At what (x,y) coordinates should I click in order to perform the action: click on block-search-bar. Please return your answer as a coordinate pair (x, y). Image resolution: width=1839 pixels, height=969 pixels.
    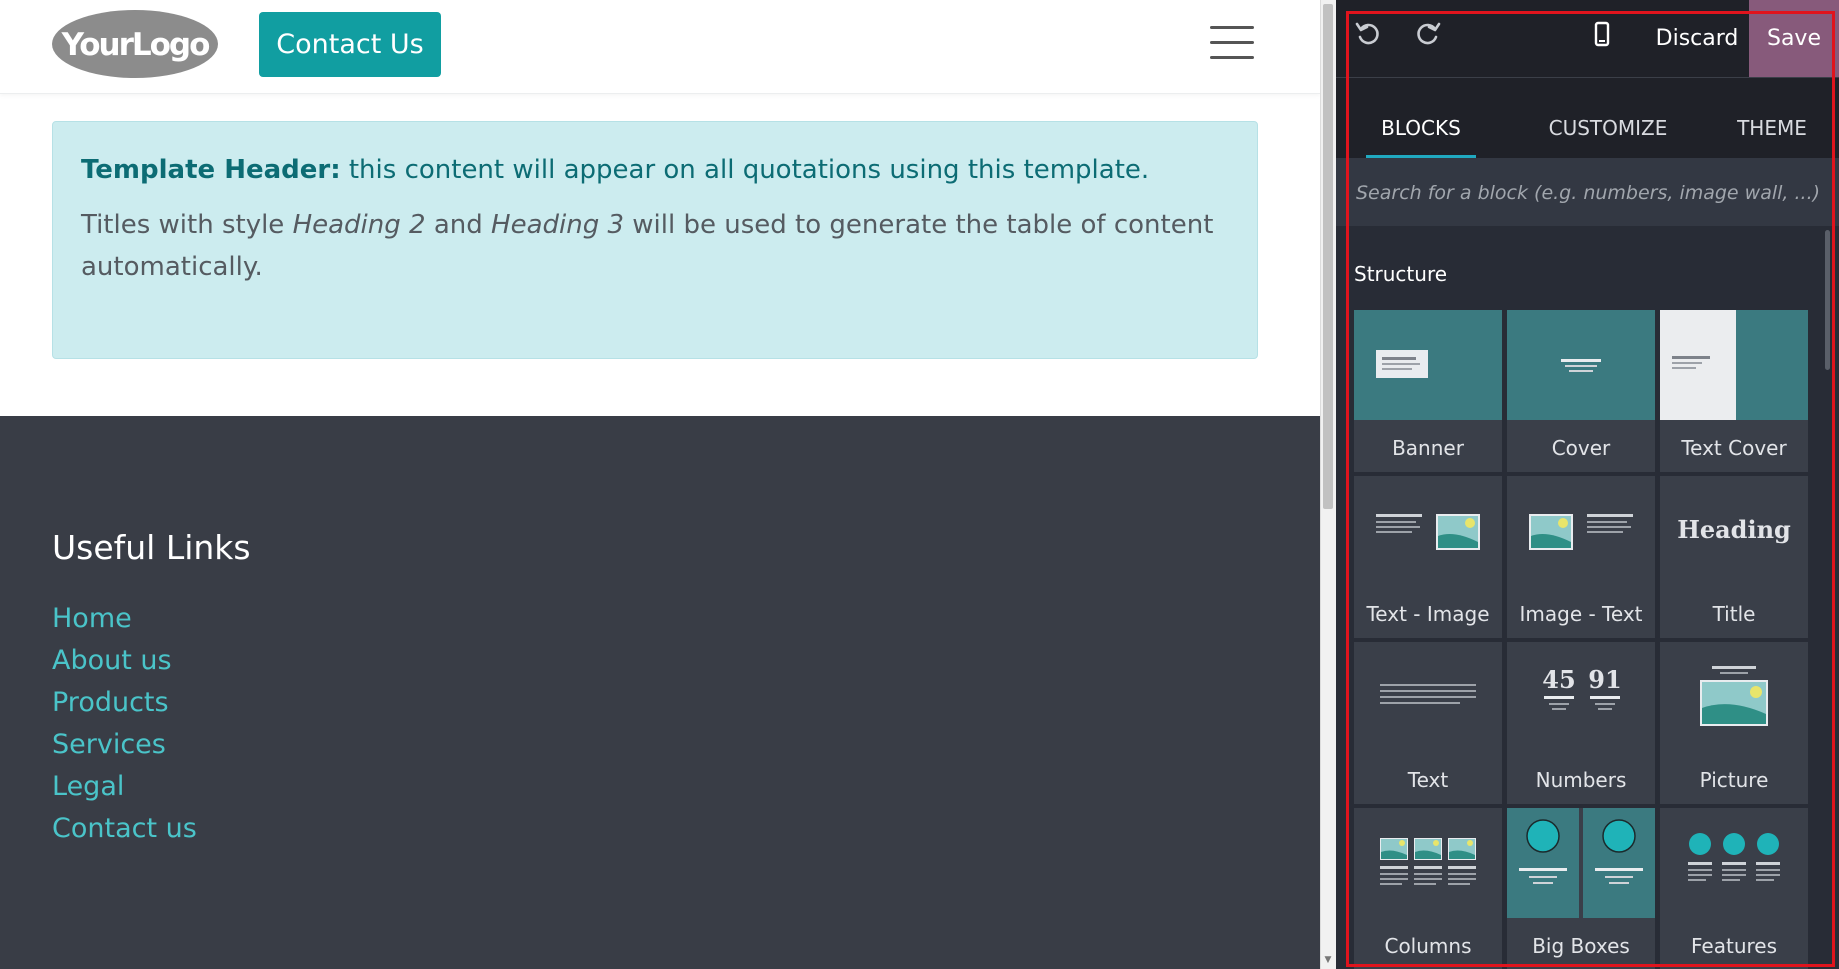
    Looking at the image, I should click on (1587, 192).